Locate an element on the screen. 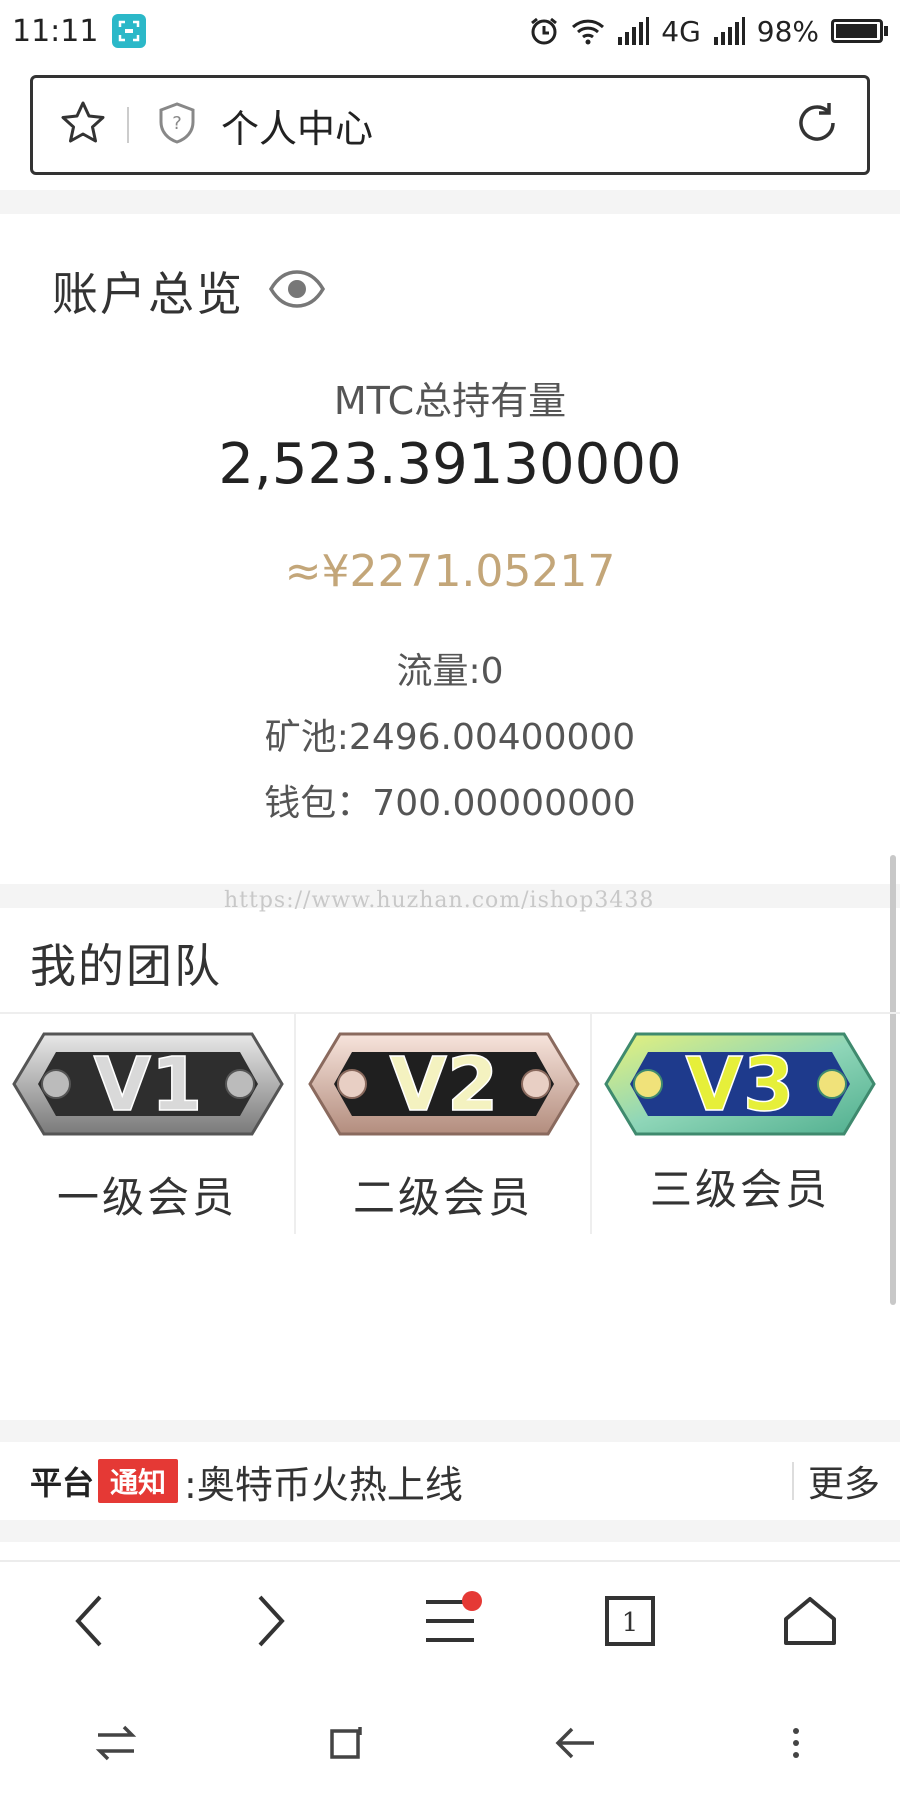 This screenshot has width=900, height=1800. flow-value: 流量:0 is located at coordinates (450, 671).